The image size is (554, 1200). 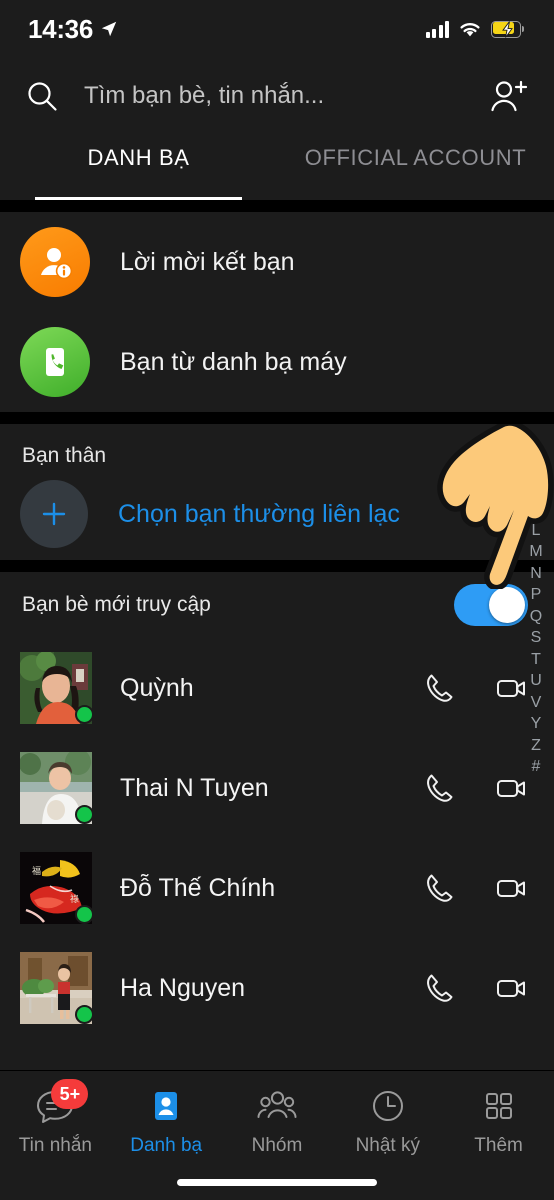 I want to click on tab-official-account: OFFICIAL ACCOUNT, so click(x=415, y=166).